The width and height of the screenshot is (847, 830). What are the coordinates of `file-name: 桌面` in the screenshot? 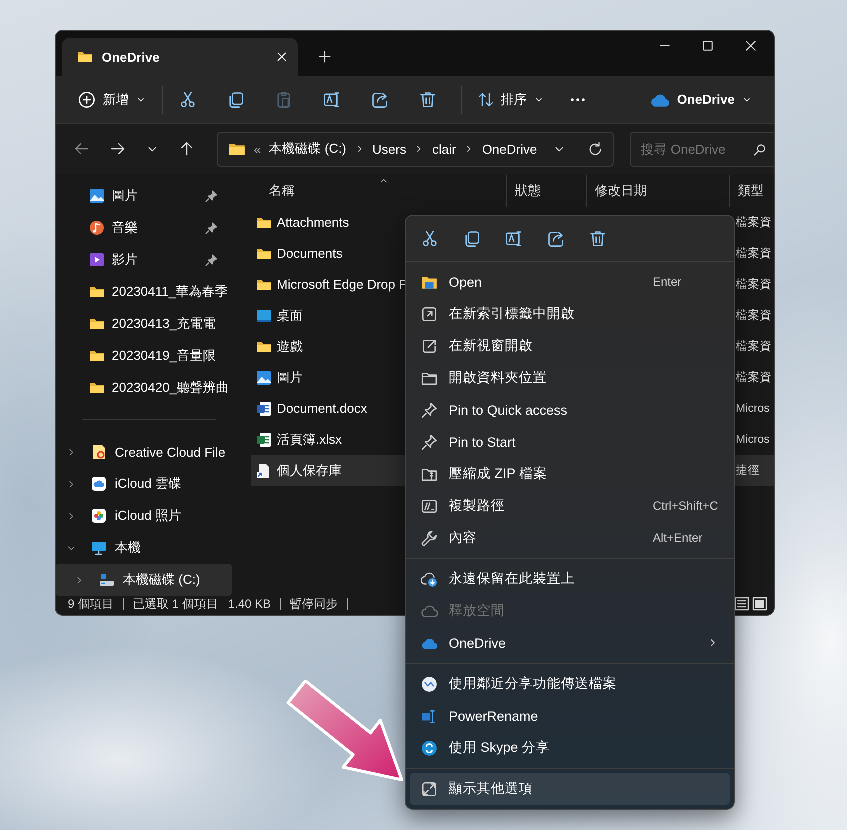 It's located at (290, 315).